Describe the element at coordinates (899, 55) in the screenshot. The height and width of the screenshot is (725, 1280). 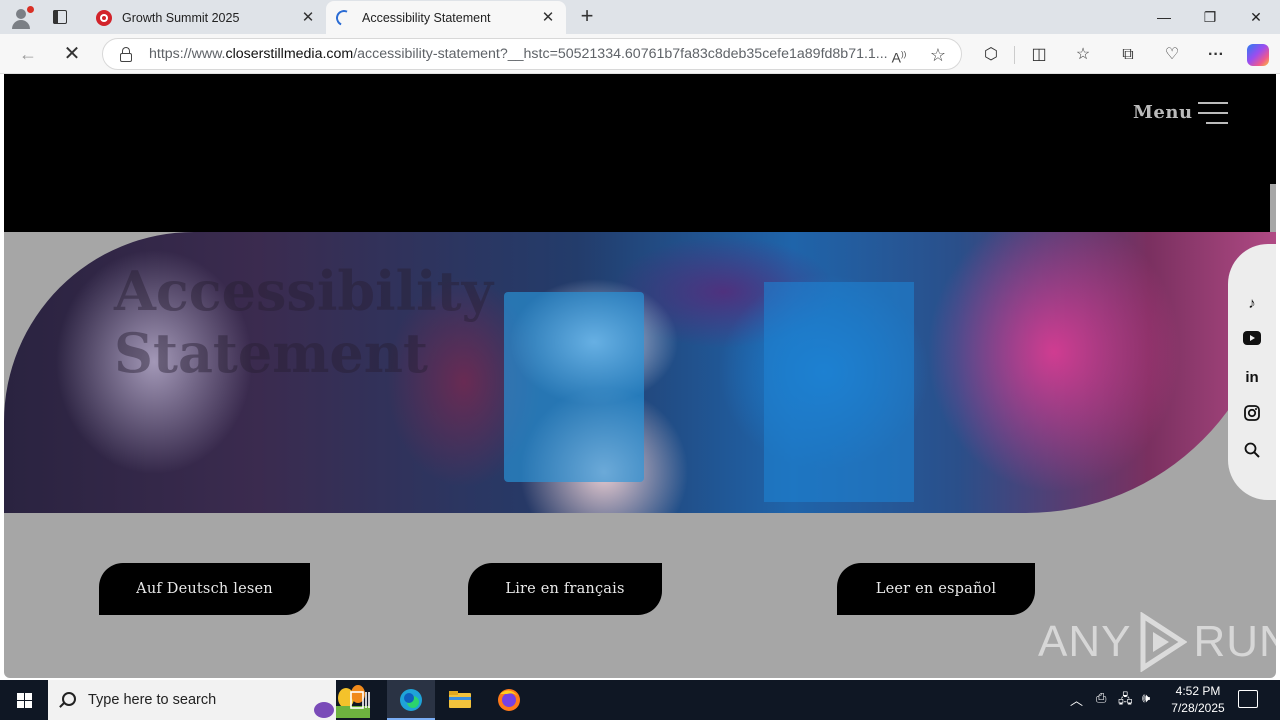
I see `read-aloud-icon: A))` at that location.